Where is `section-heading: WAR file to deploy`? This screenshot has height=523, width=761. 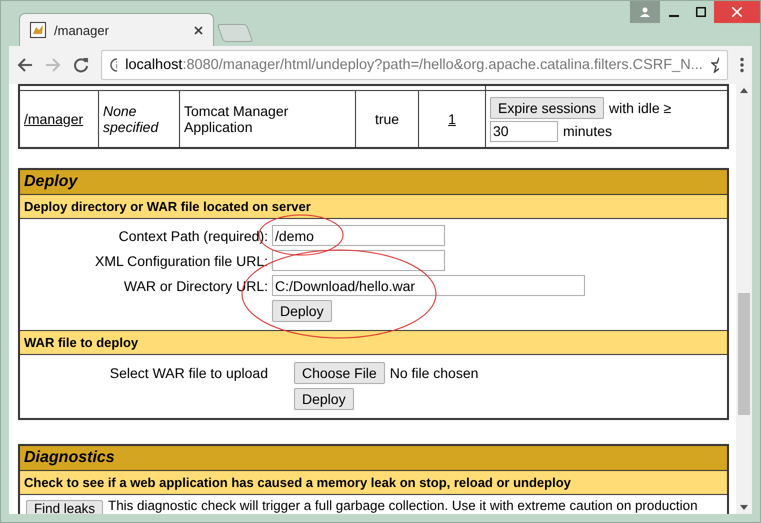 section-heading: WAR file to deploy is located at coordinates (373, 342).